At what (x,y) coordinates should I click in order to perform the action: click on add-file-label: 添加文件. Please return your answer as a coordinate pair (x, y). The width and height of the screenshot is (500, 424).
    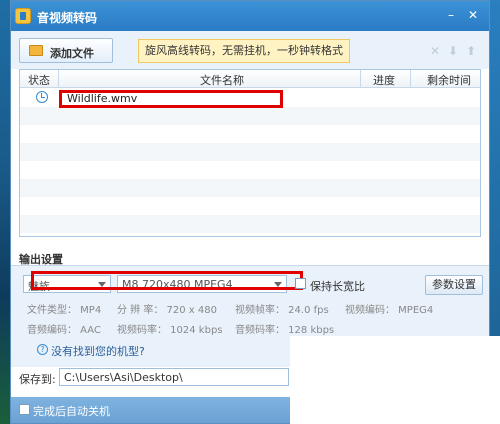
    Looking at the image, I should click on (72, 53).